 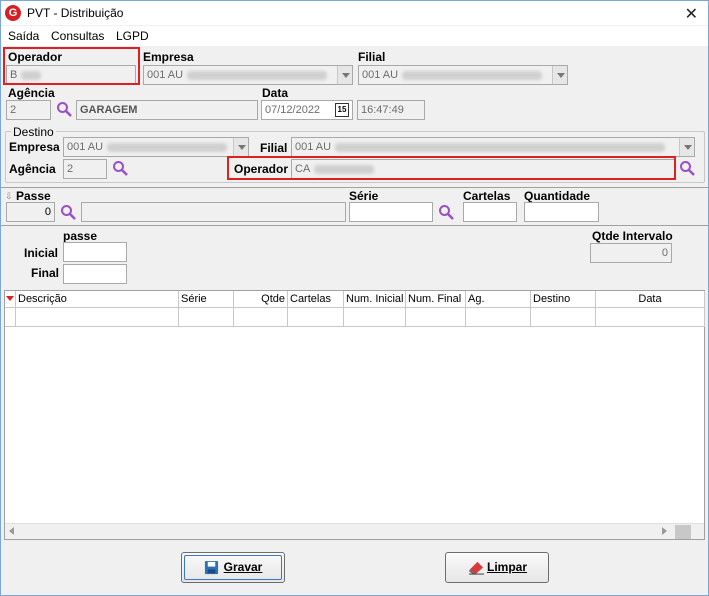 I want to click on empresa-label: Empresa, so click(x=168, y=57).